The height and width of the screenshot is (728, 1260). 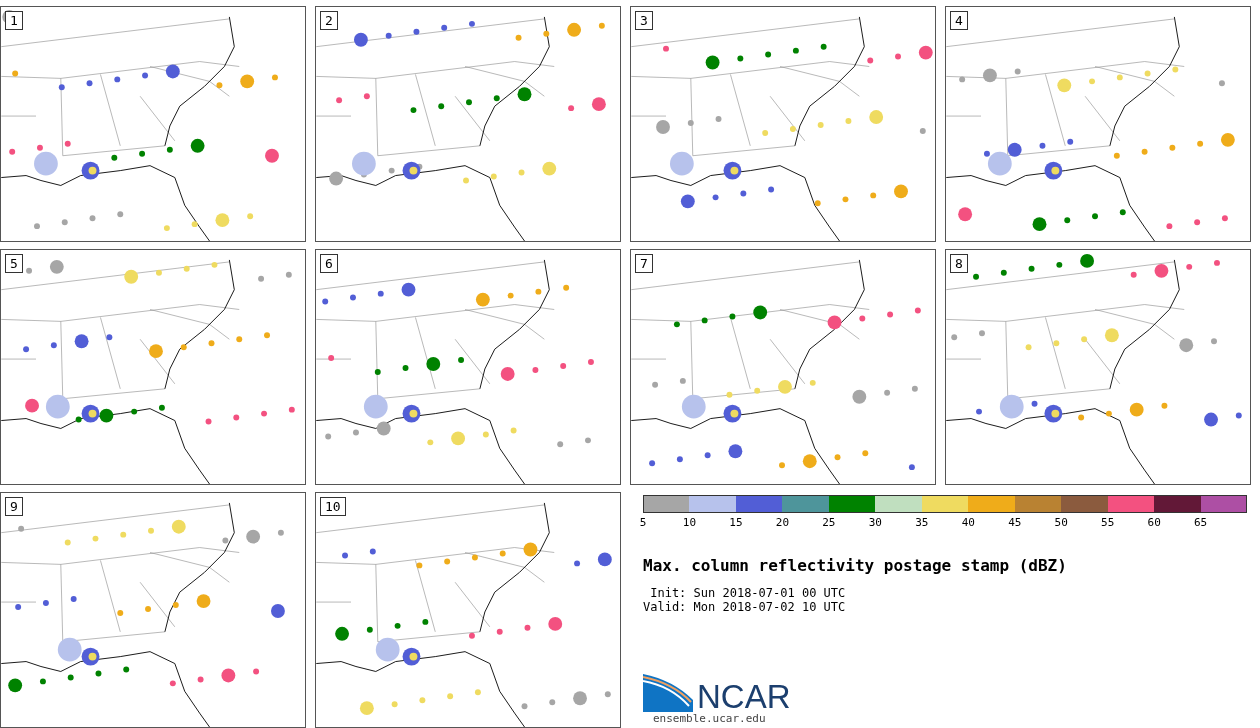 What do you see at coordinates (1154, 522) in the screenshot?
I see `colorbar-tick-label: 60` at bounding box center [1154, 522].